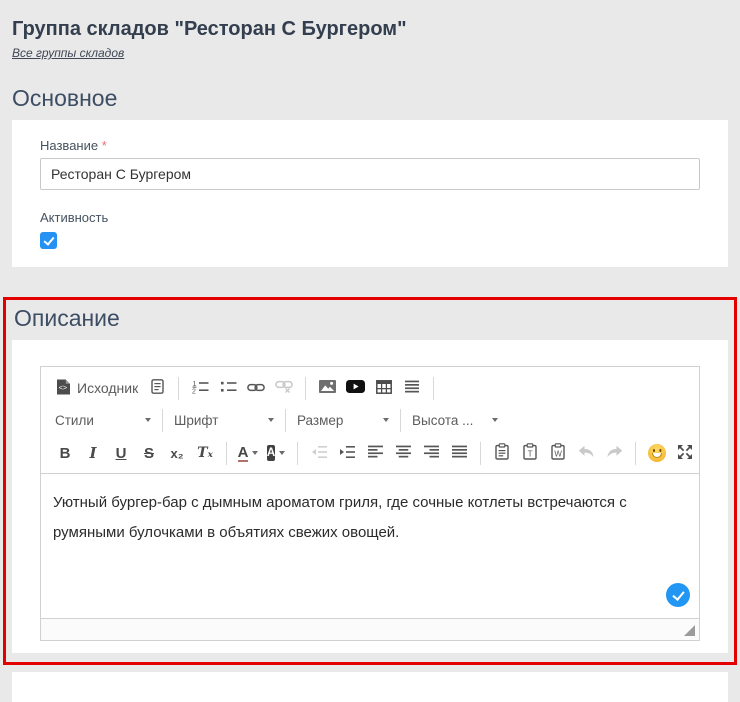 This screenshot has width=740, height=702. I want to click on align-left-button, so click(375, 453).